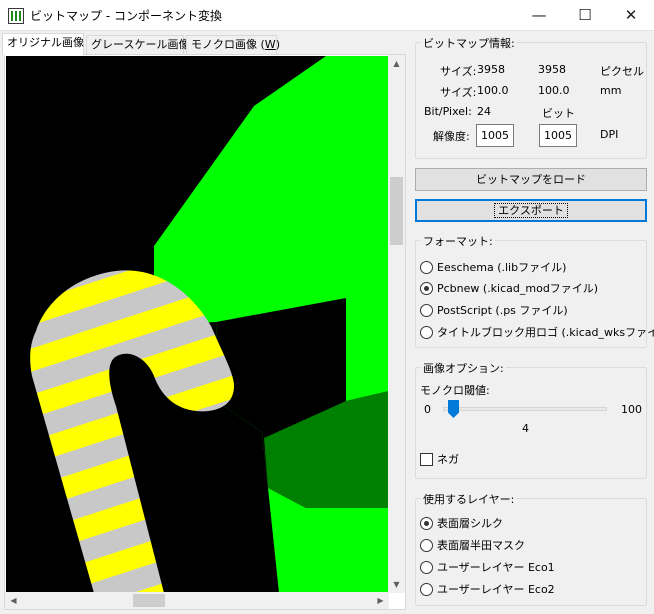  I want to click on scroll-down-icon: ▼, so click(396, 584).